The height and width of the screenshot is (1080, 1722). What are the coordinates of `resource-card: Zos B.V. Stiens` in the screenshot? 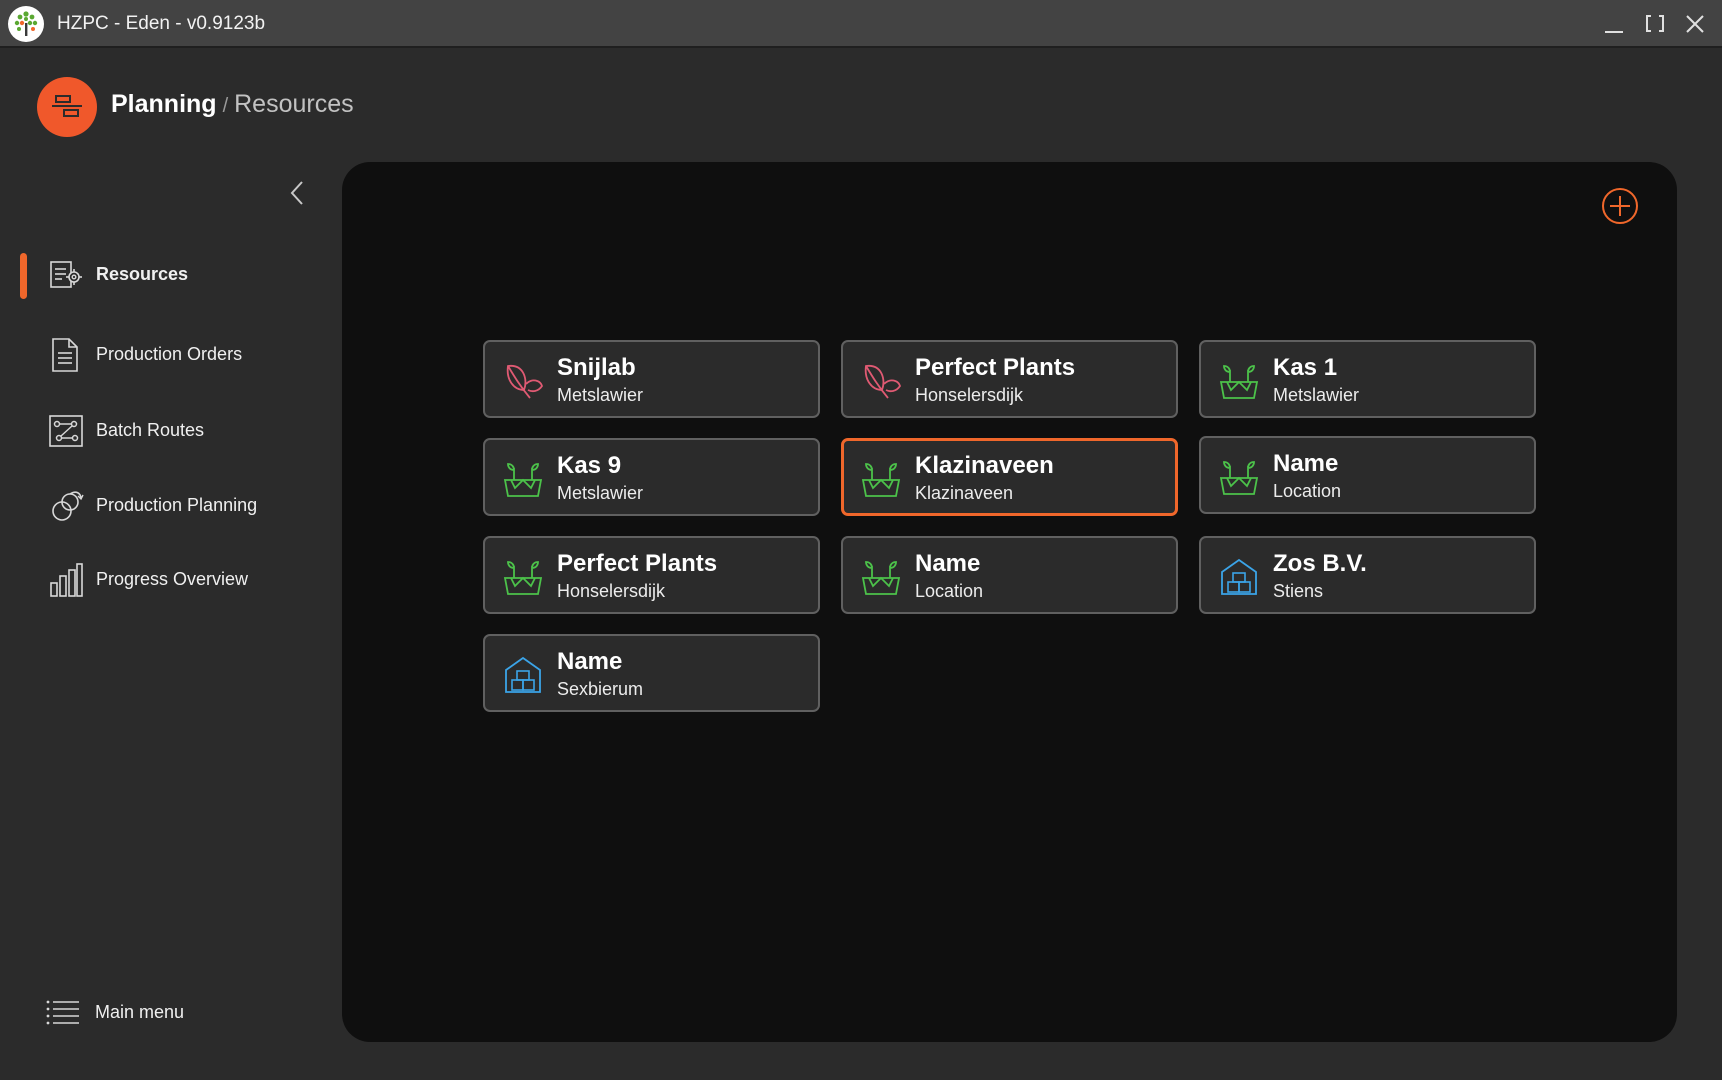 It's located at (1367, 575).